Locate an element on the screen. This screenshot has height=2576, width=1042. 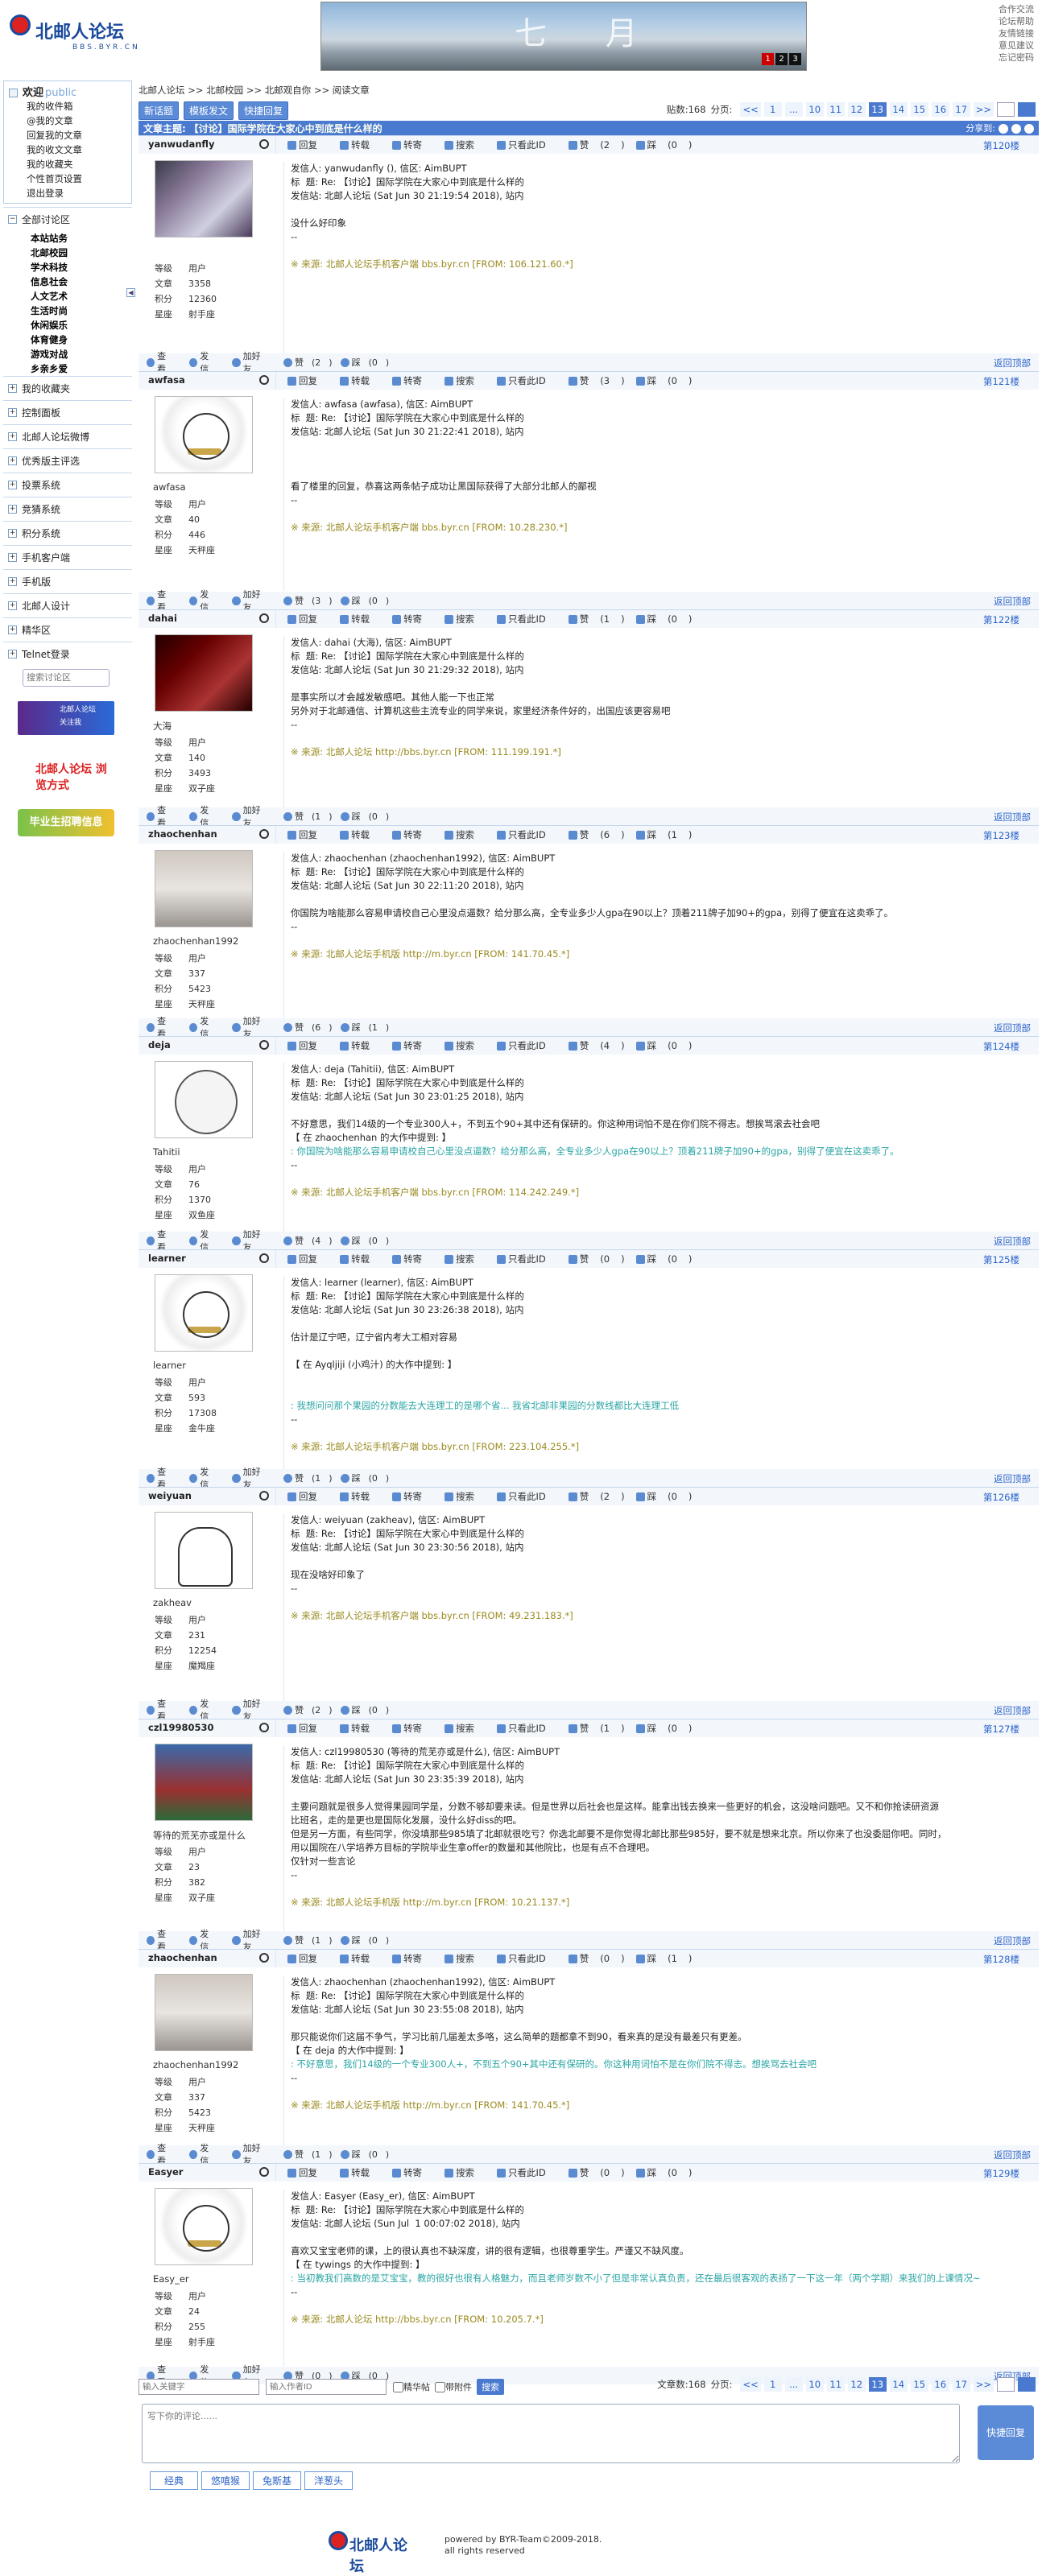
like-button: 赞(2) is located at coordinates (308, 362).